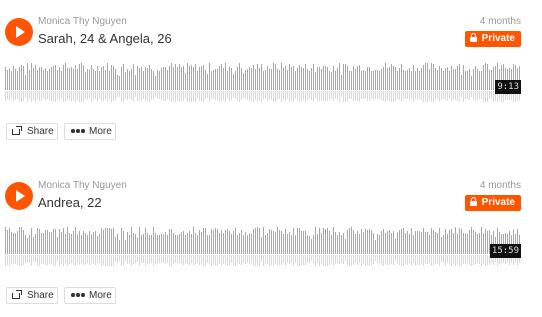 This screenshot has width=542, height=317. What do you see at coordinates (70, 203) in the screenshot?
I see `track-title: Andrea, 22` at bounding box center [70, 203].